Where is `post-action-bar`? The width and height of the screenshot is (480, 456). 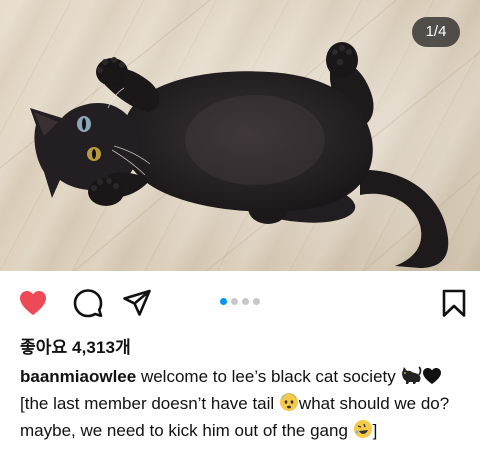 post-action-bar is located at coordinates (240, 302).